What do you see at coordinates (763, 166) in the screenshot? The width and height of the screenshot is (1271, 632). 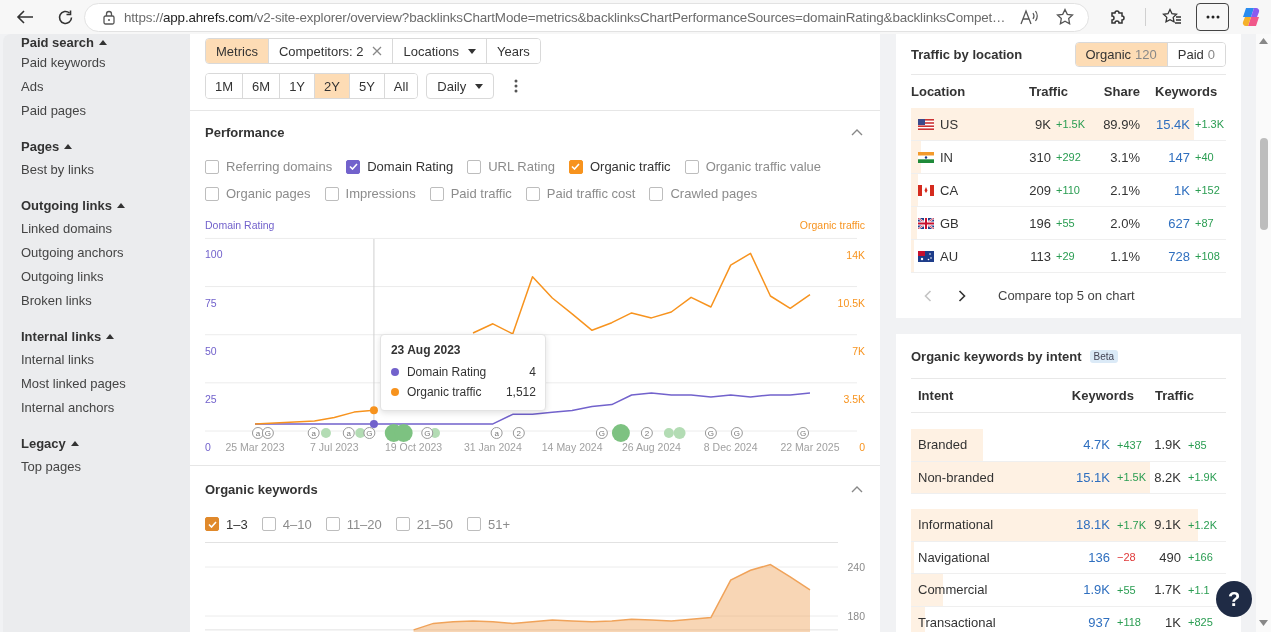 I see `metric-label: Organic traffic value` at bounding box center [763, 166].